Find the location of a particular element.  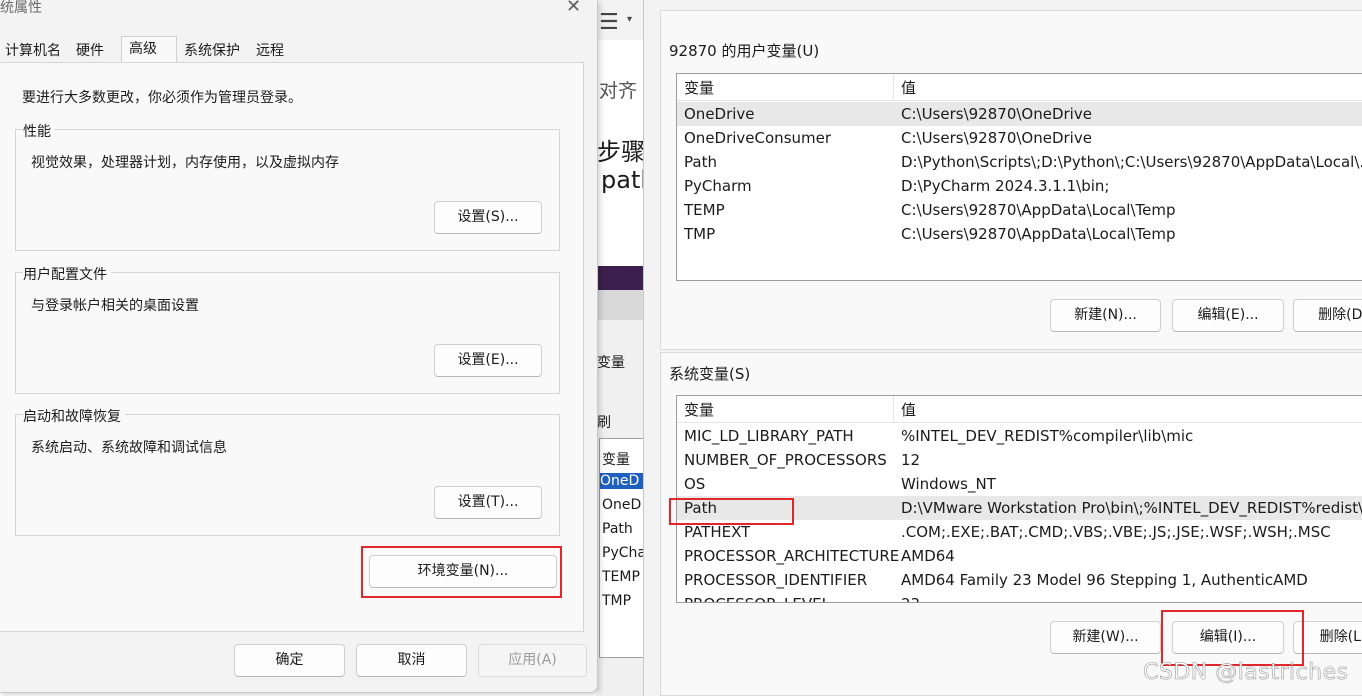

user-var-row: OneDrive C:\Users\92870\OneDrive is located at coordinates (1019, 114).